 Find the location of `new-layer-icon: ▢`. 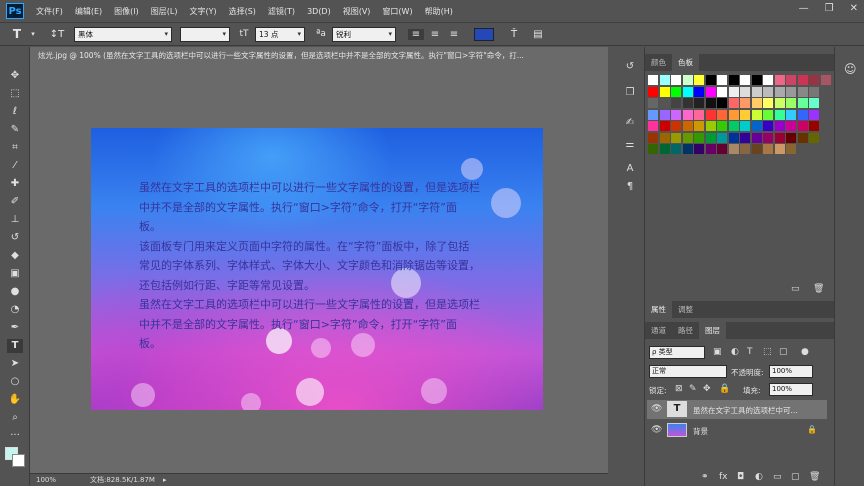

new-layer-icon: ▢ is located at coordinates (795, 477).